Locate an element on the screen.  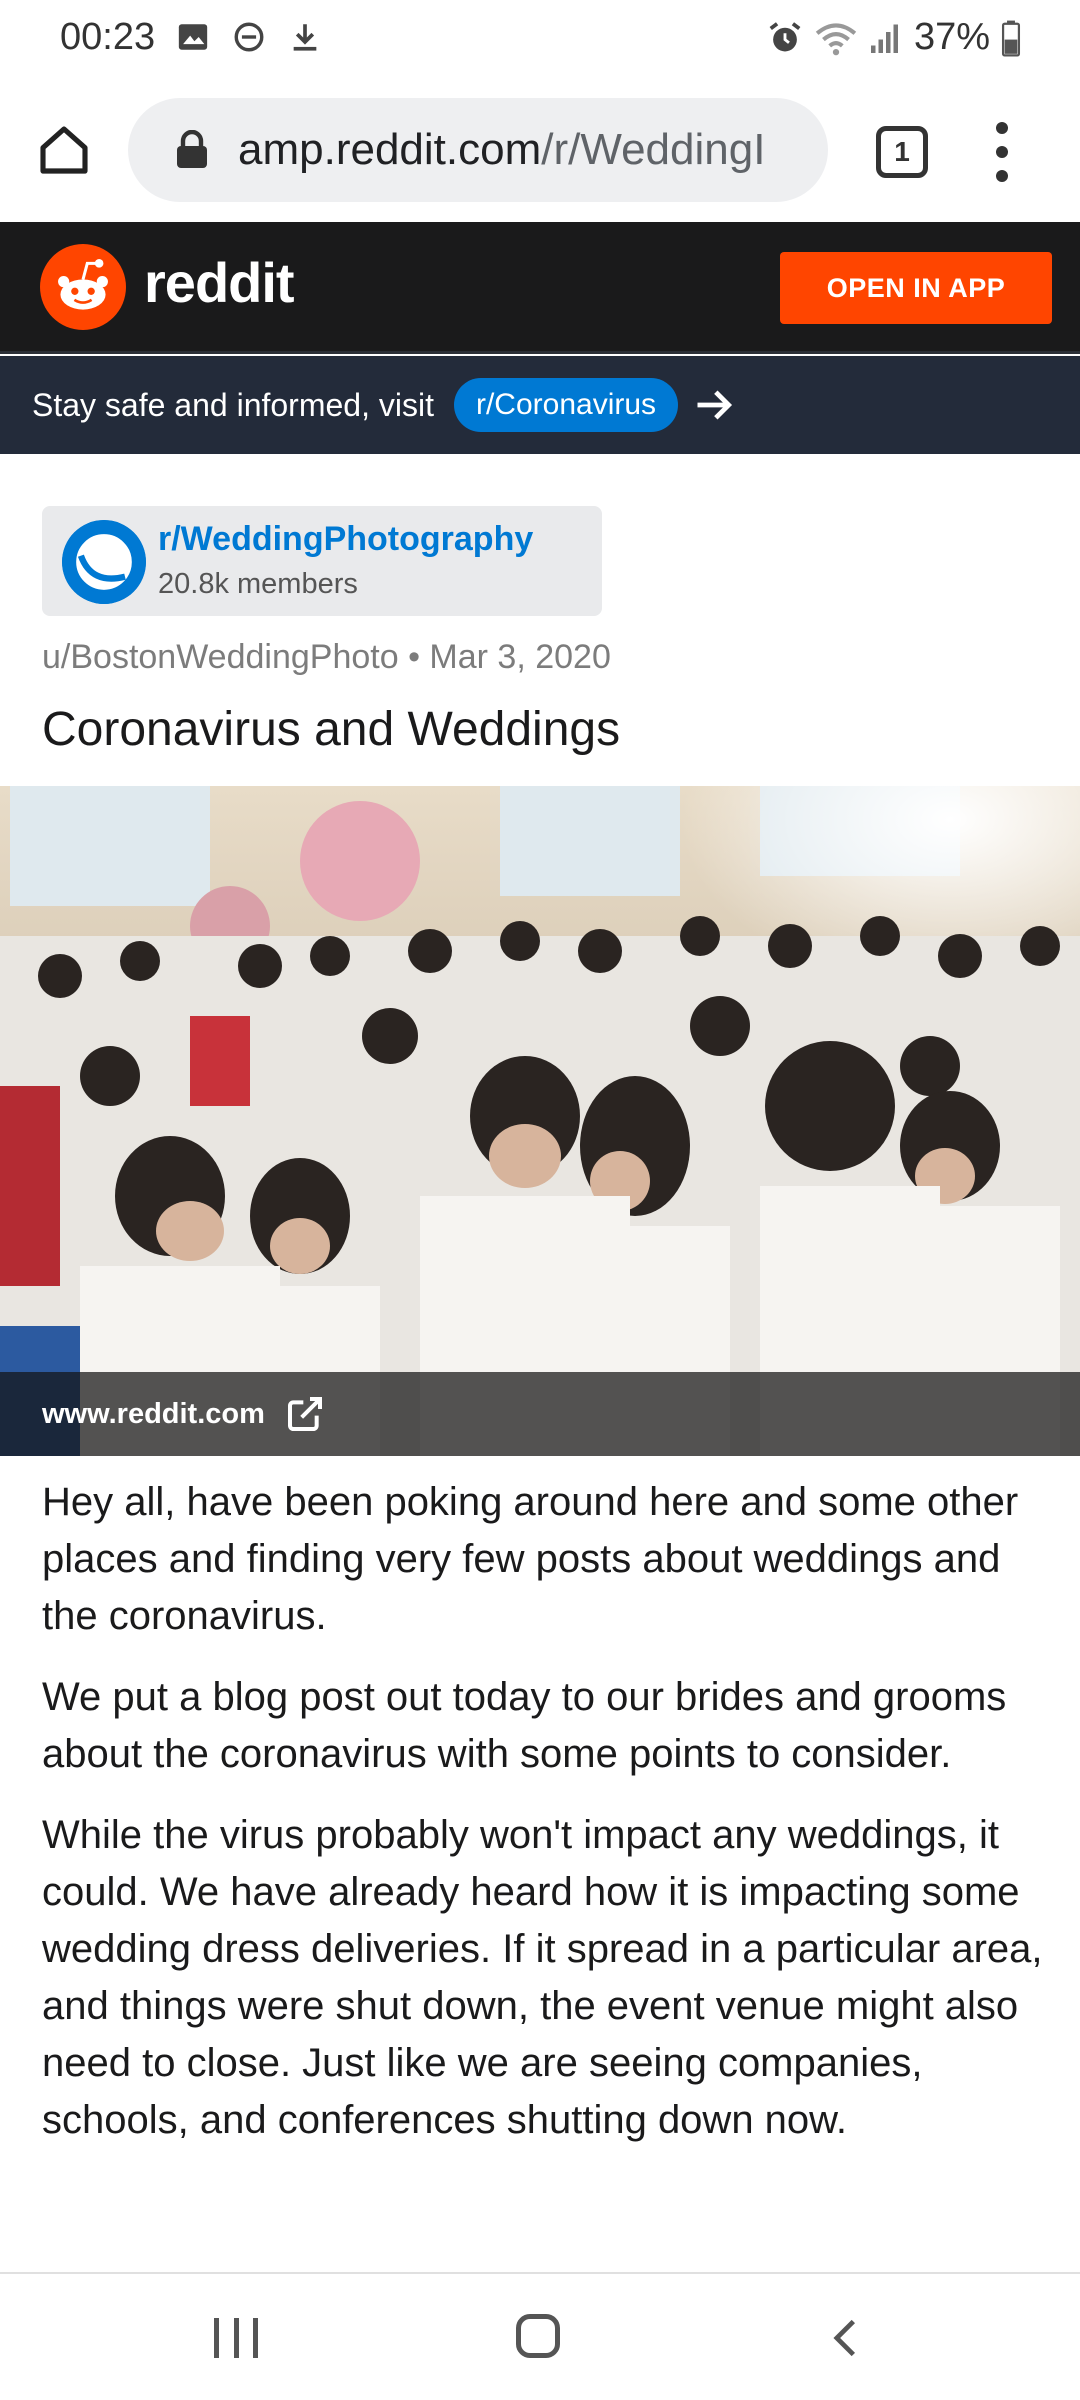
image-caption-bar: www.reddit.com is located at coordinates (540, 1414).